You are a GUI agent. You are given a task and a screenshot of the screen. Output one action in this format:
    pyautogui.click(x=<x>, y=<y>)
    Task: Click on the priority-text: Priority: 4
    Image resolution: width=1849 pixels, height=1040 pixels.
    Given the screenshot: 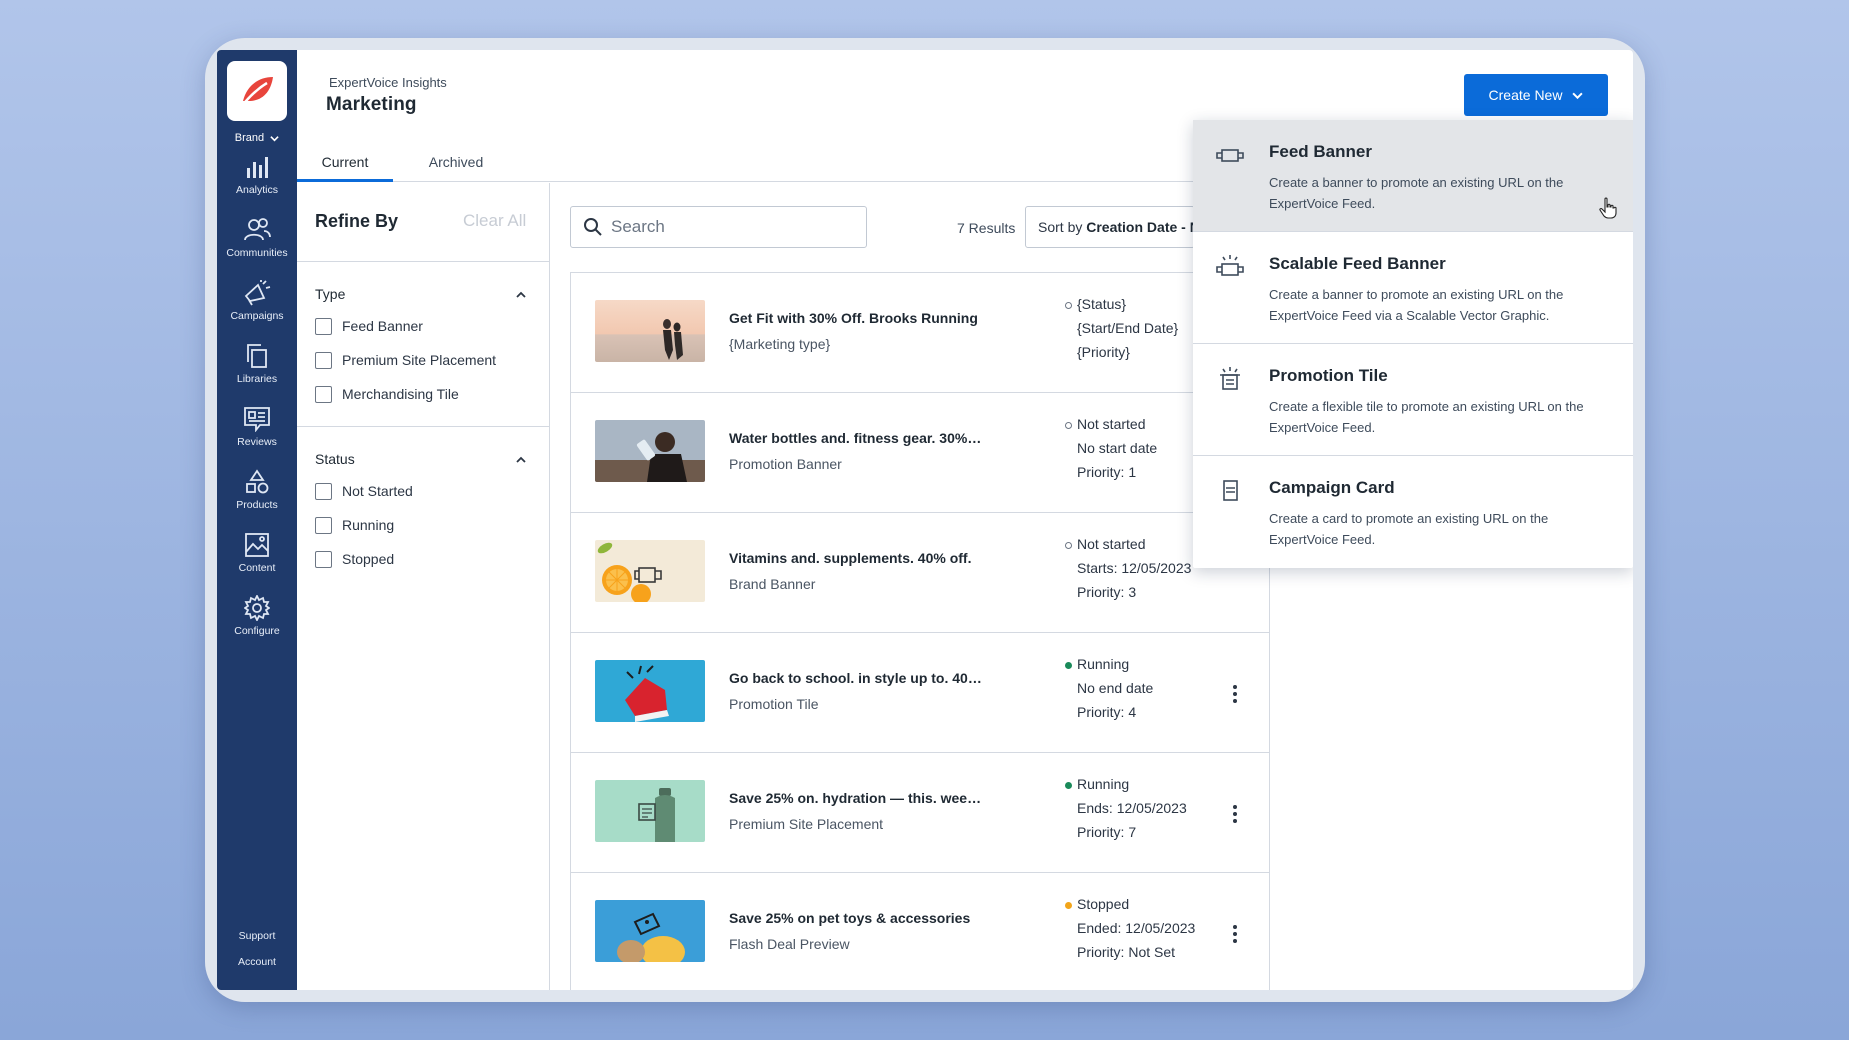 What is the action you would take?
    pyautogui.click(x=1107, y=712)
    